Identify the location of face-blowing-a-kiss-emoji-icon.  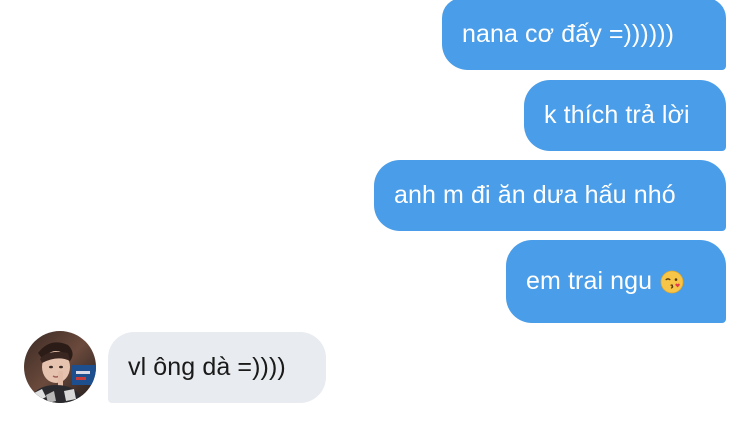
(672, 282).